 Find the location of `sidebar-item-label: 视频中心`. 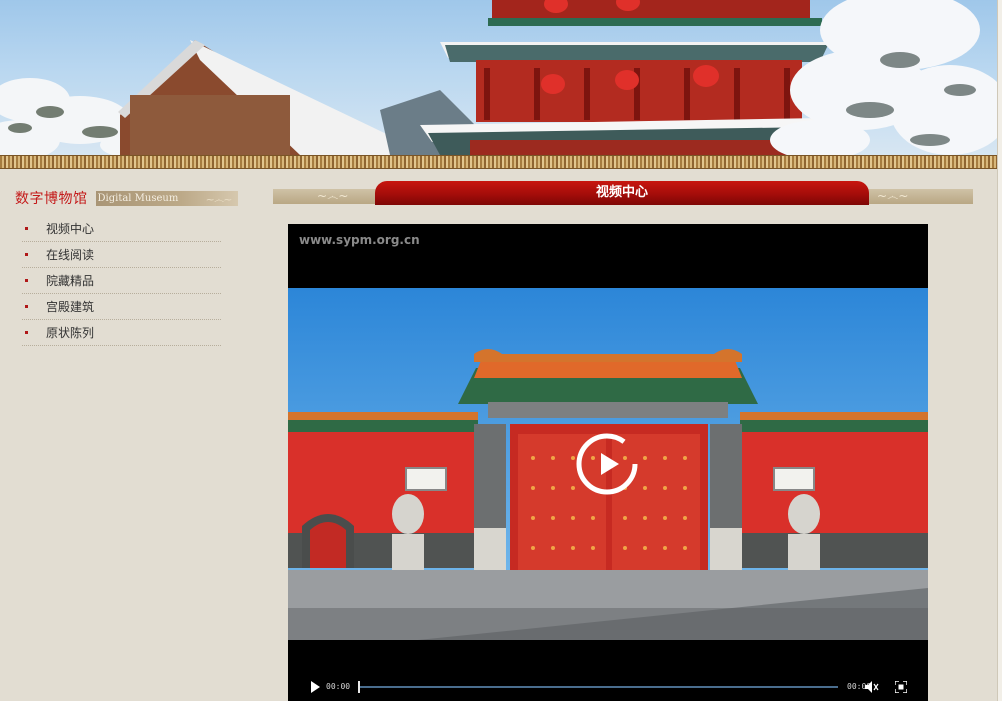

sidebar-item-label: 视频中心 is located at coordinates (70, 229).